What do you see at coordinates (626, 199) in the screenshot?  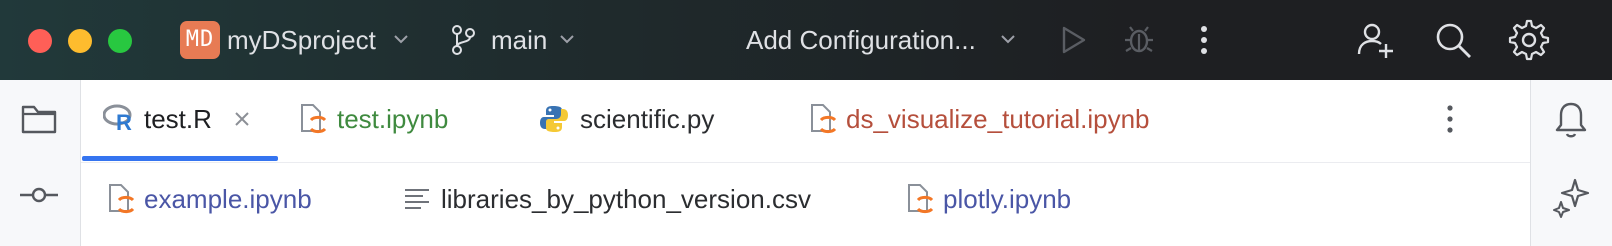 I see `tab-label: libraries_by_python_version.csv` at bounding box center [626, 199].